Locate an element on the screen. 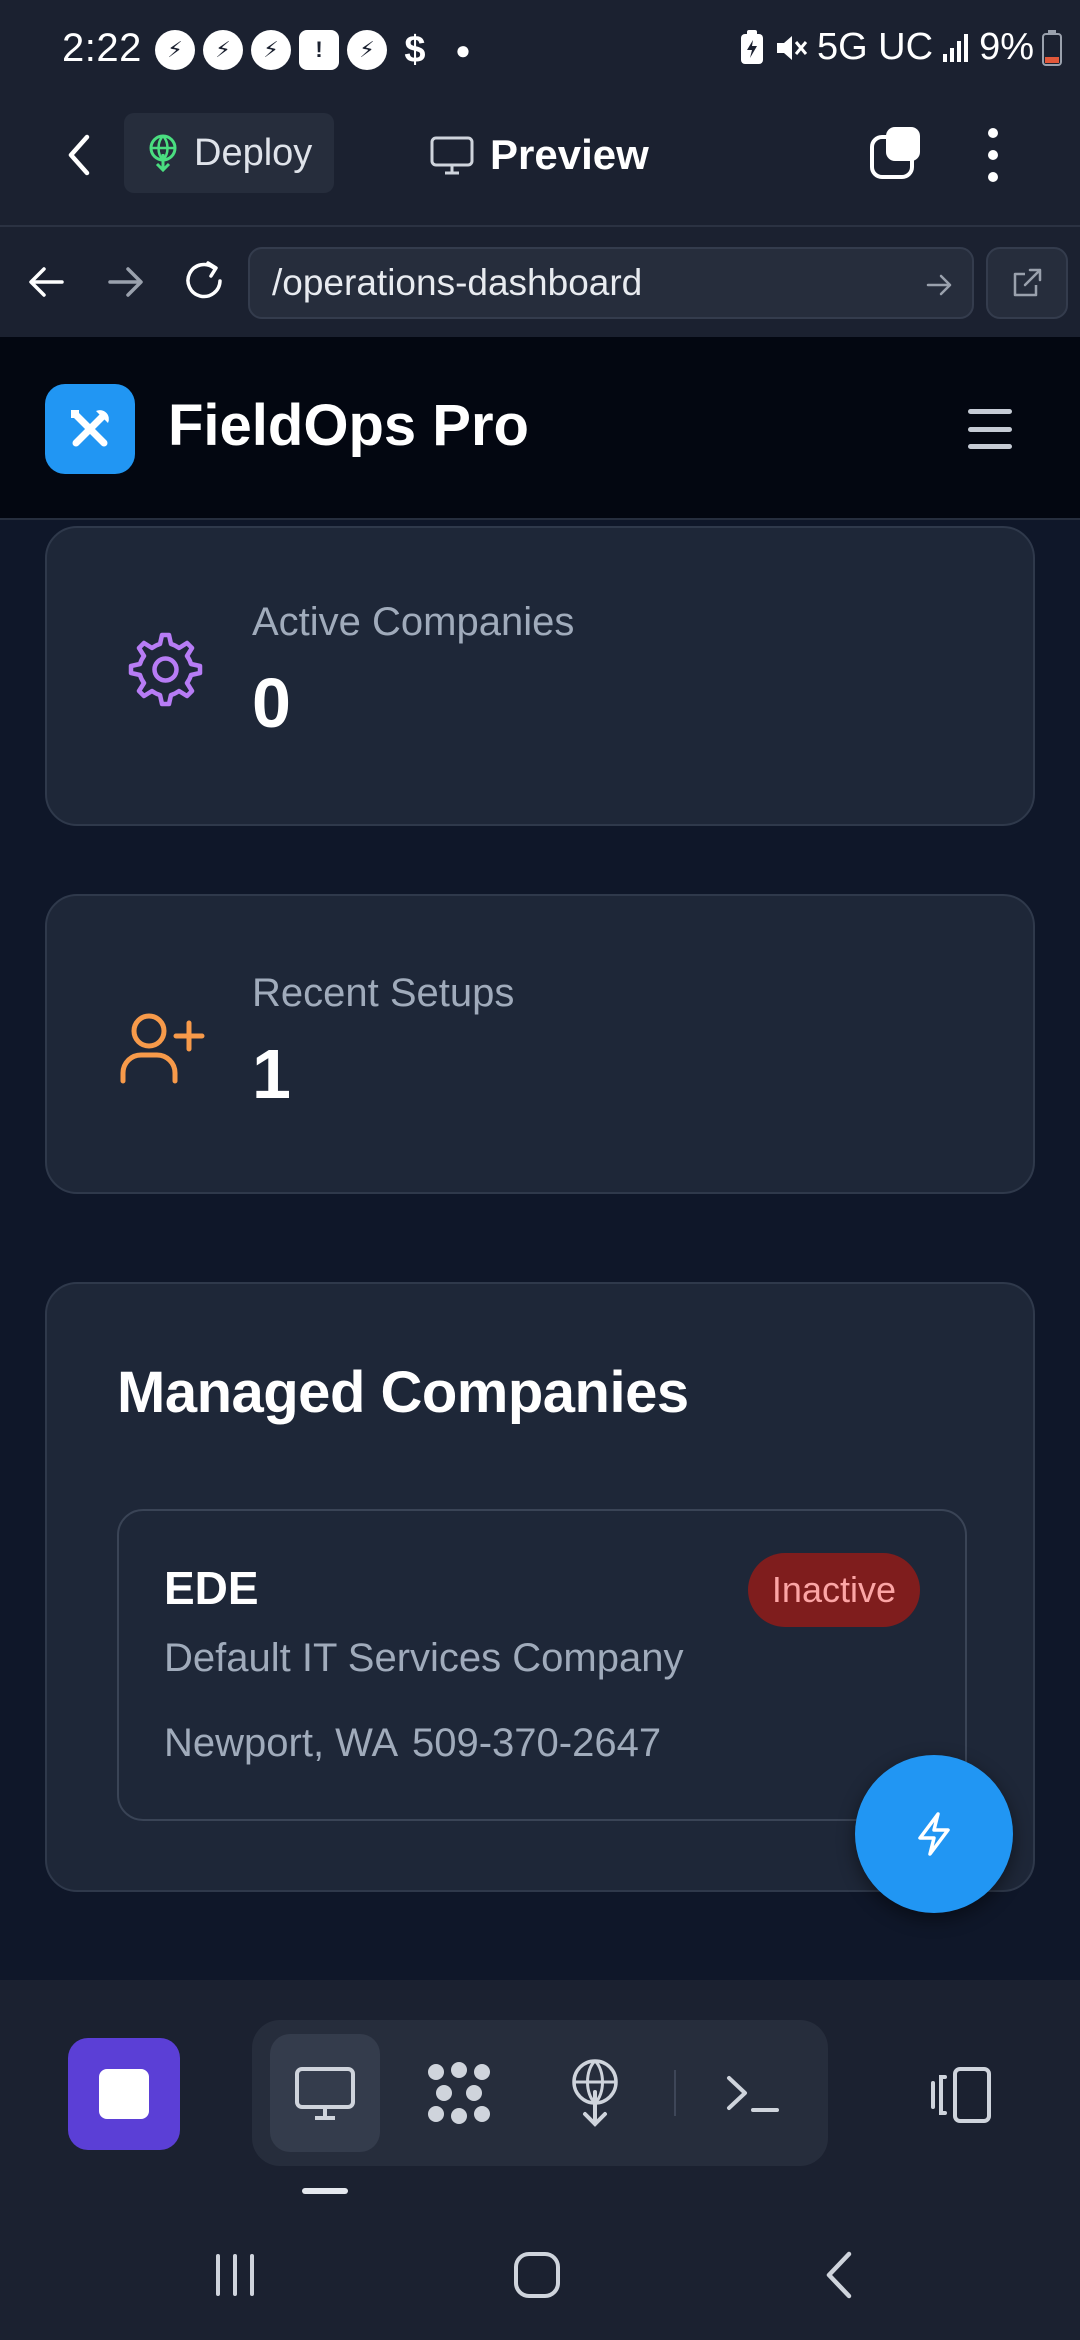 Image resolution: width=1080 pixels, height=2340 pixels. alert-icon: ! is located at coordinates (319, 50).